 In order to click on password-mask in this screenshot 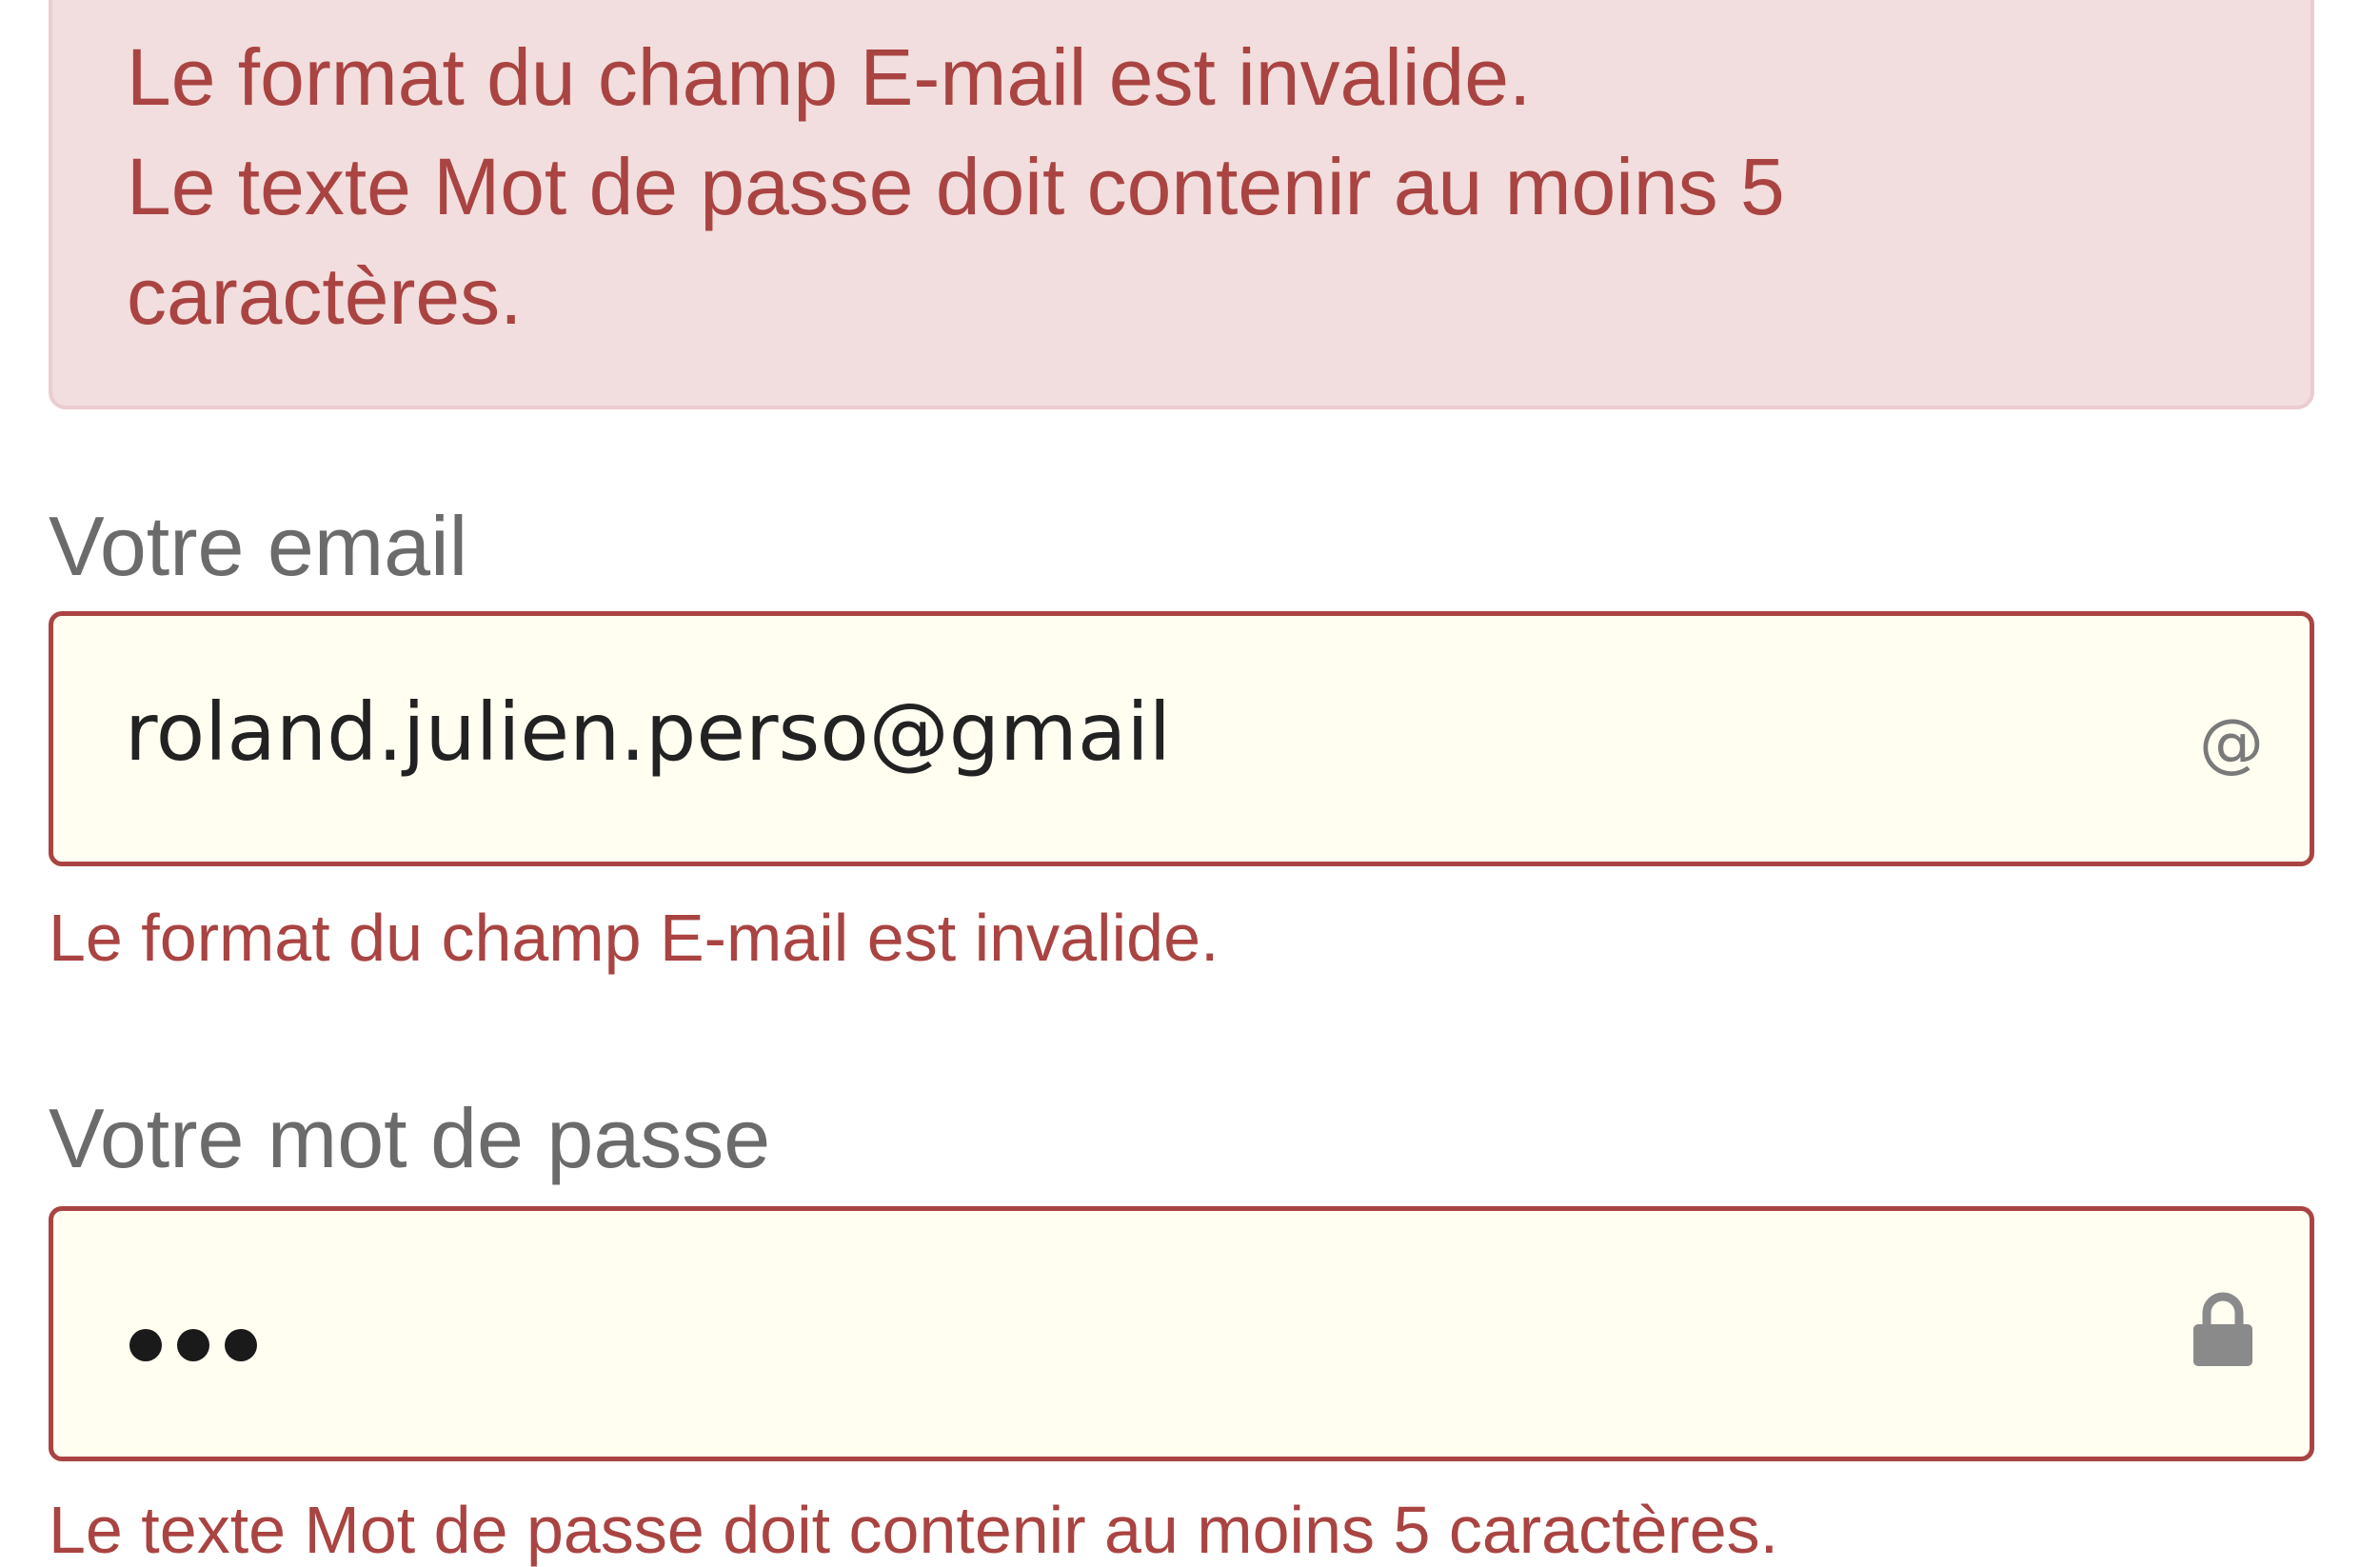, I will do `click(193, 1345)`.